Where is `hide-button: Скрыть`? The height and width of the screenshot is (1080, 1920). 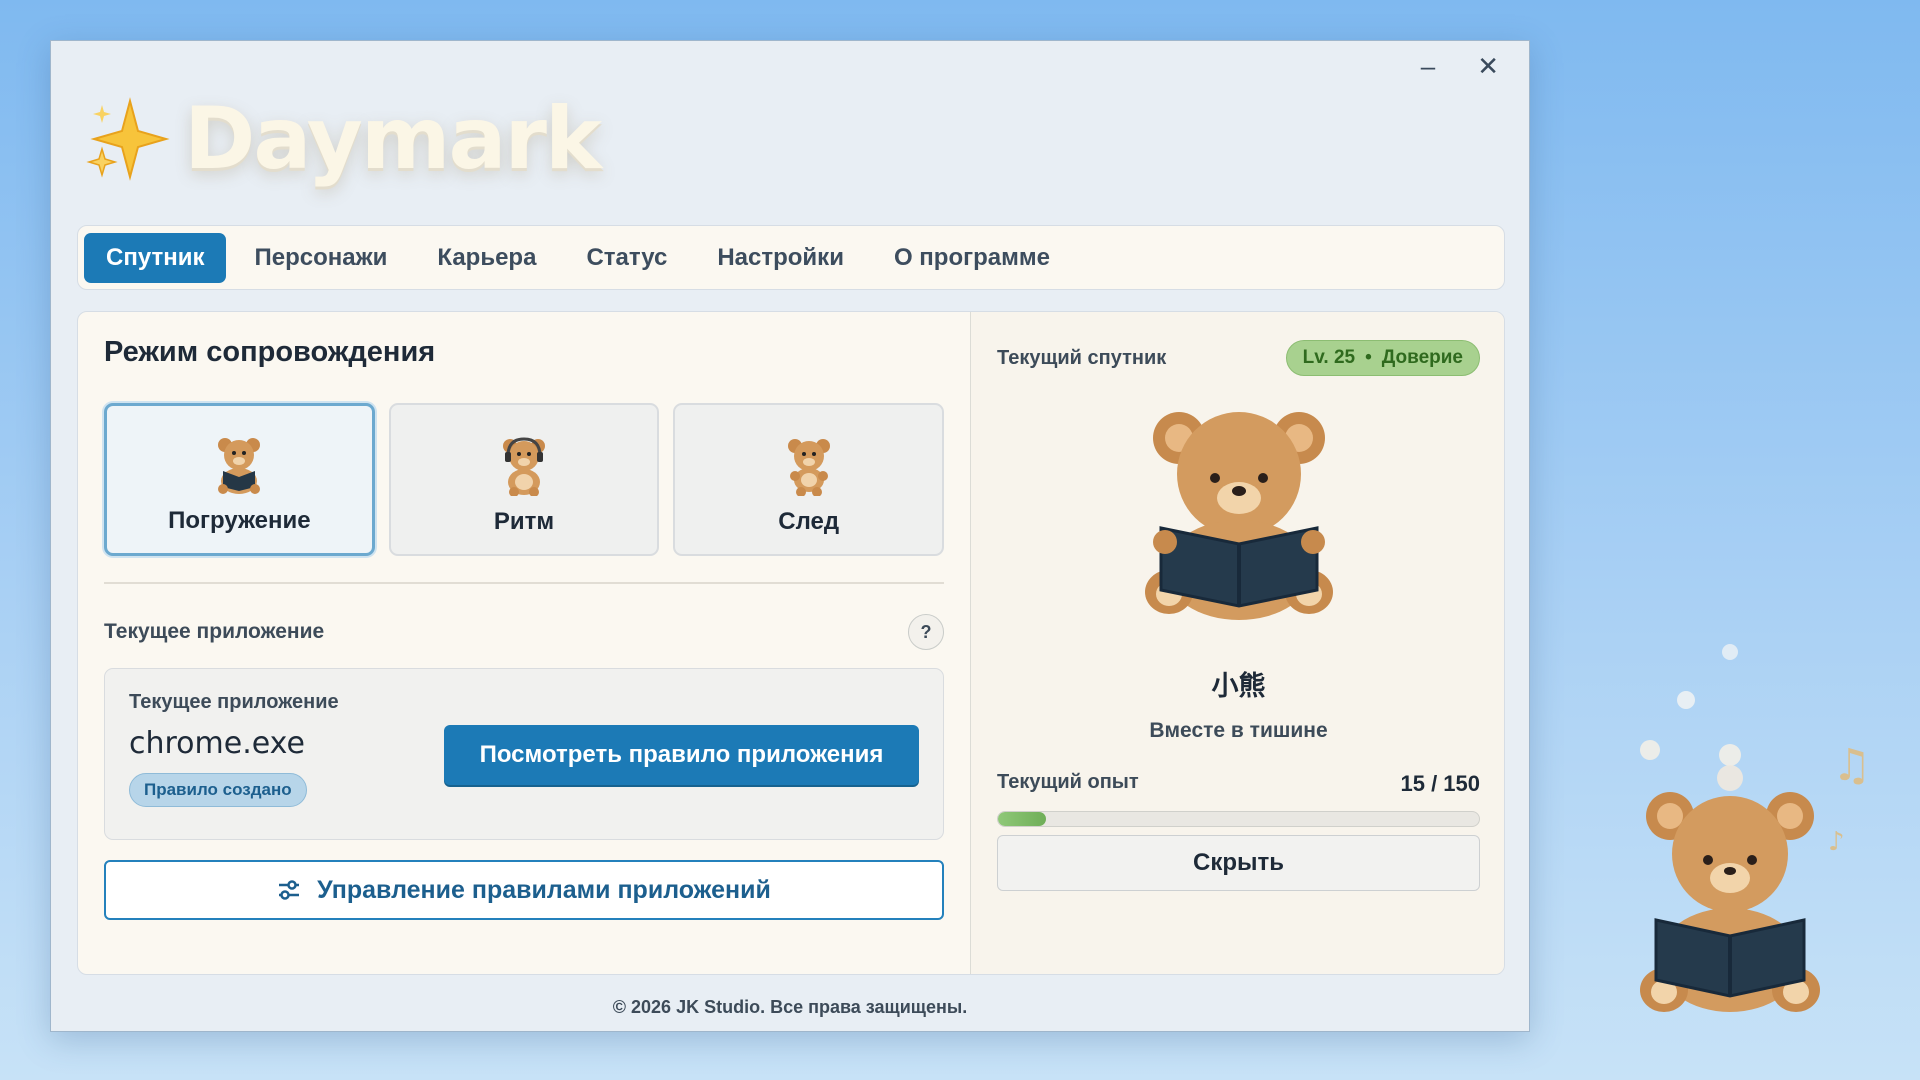
hide-button: Скрыть is located at coordinates (1238, 863).